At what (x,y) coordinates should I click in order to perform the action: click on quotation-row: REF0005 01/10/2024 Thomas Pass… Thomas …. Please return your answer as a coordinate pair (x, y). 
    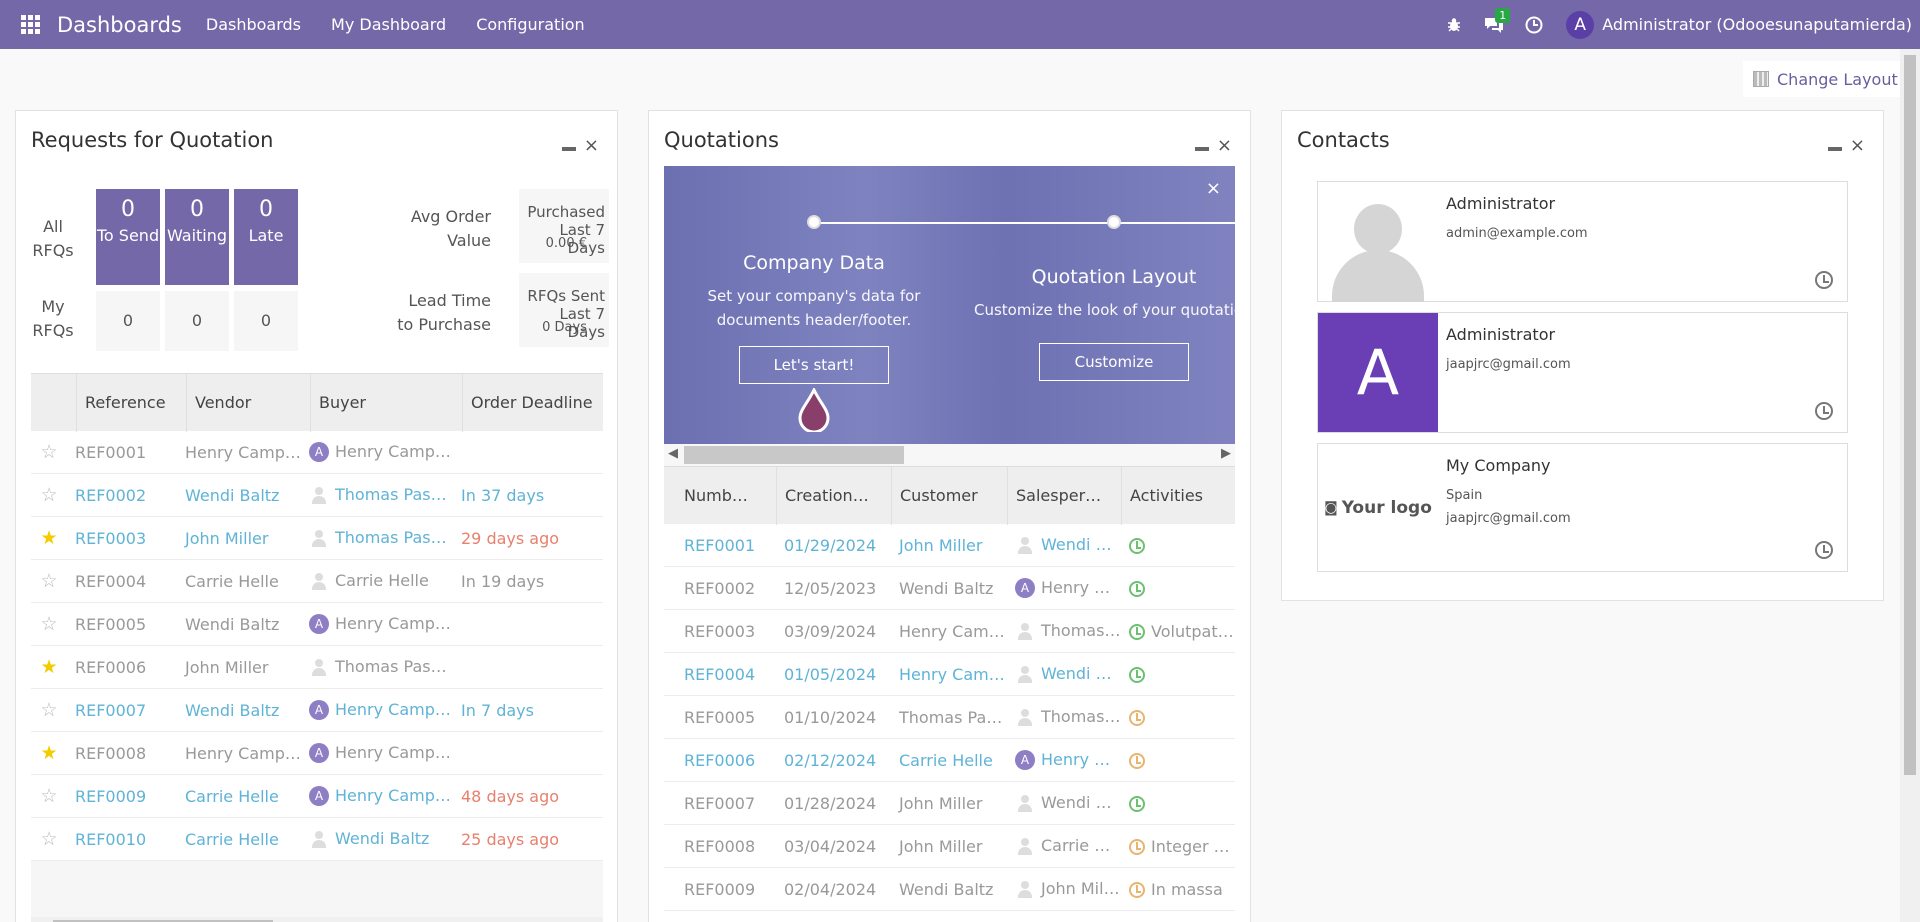
    Looking at the image, I should click on (949, 717).